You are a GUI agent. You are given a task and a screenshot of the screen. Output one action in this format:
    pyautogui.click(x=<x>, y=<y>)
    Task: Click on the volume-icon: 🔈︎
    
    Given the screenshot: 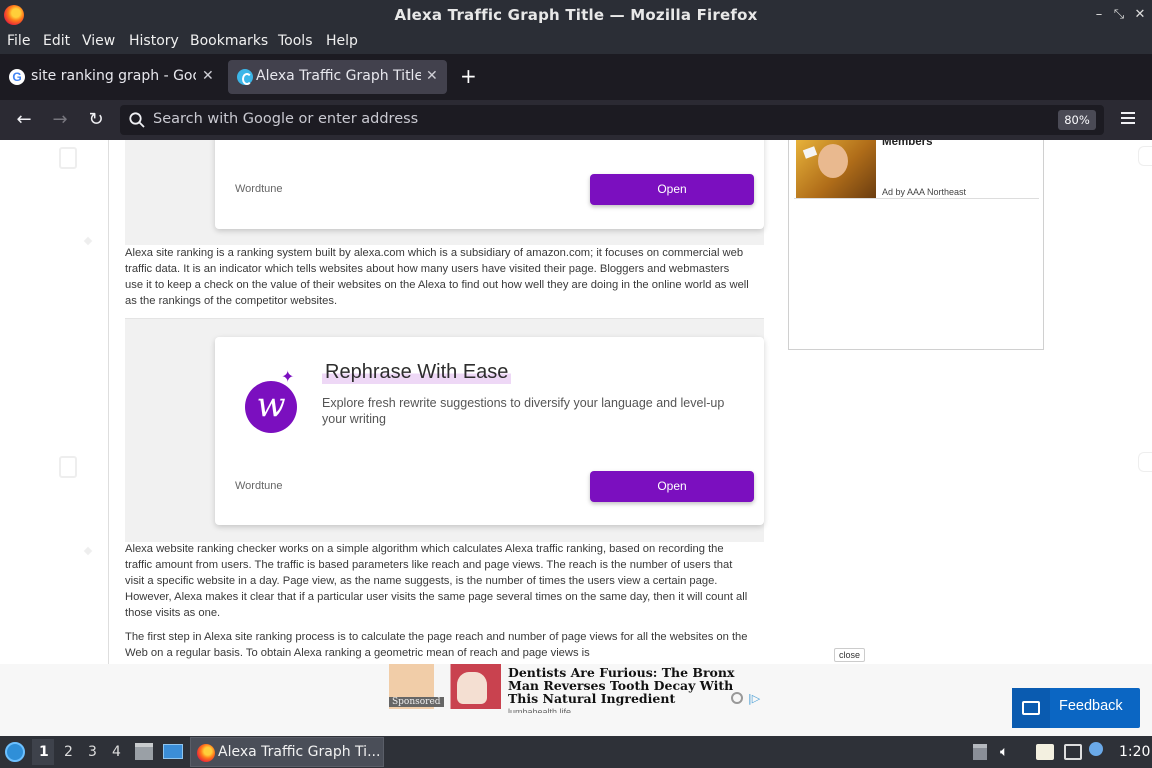 What is the action you would take?
    pyautogui.click(x=1009, y=752)
    